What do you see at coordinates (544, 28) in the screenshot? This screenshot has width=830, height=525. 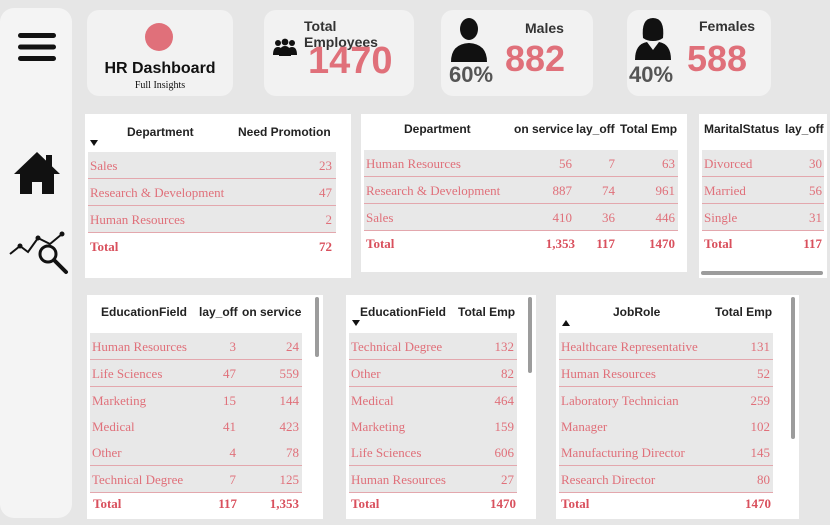 I see `males-label: Males` at bounding box center [544, 28].